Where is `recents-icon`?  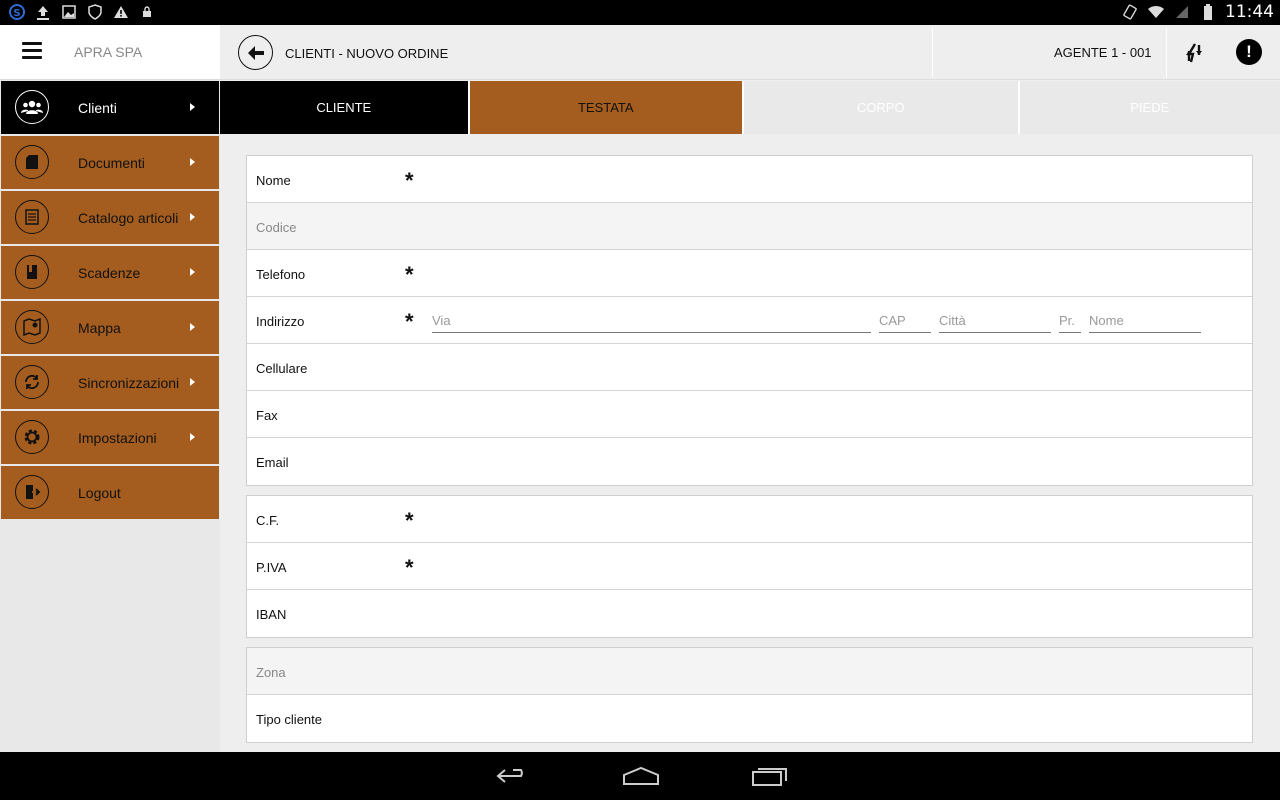
recents-icon is located at coordinates (769, 777).